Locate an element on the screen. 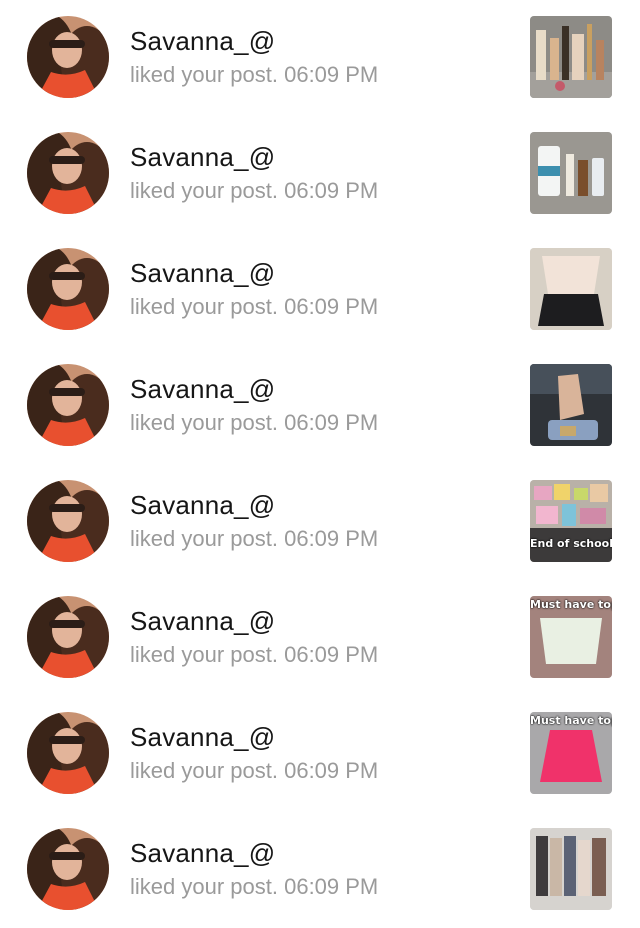  outfit-thumbnail is located at coordinates (571, 289).